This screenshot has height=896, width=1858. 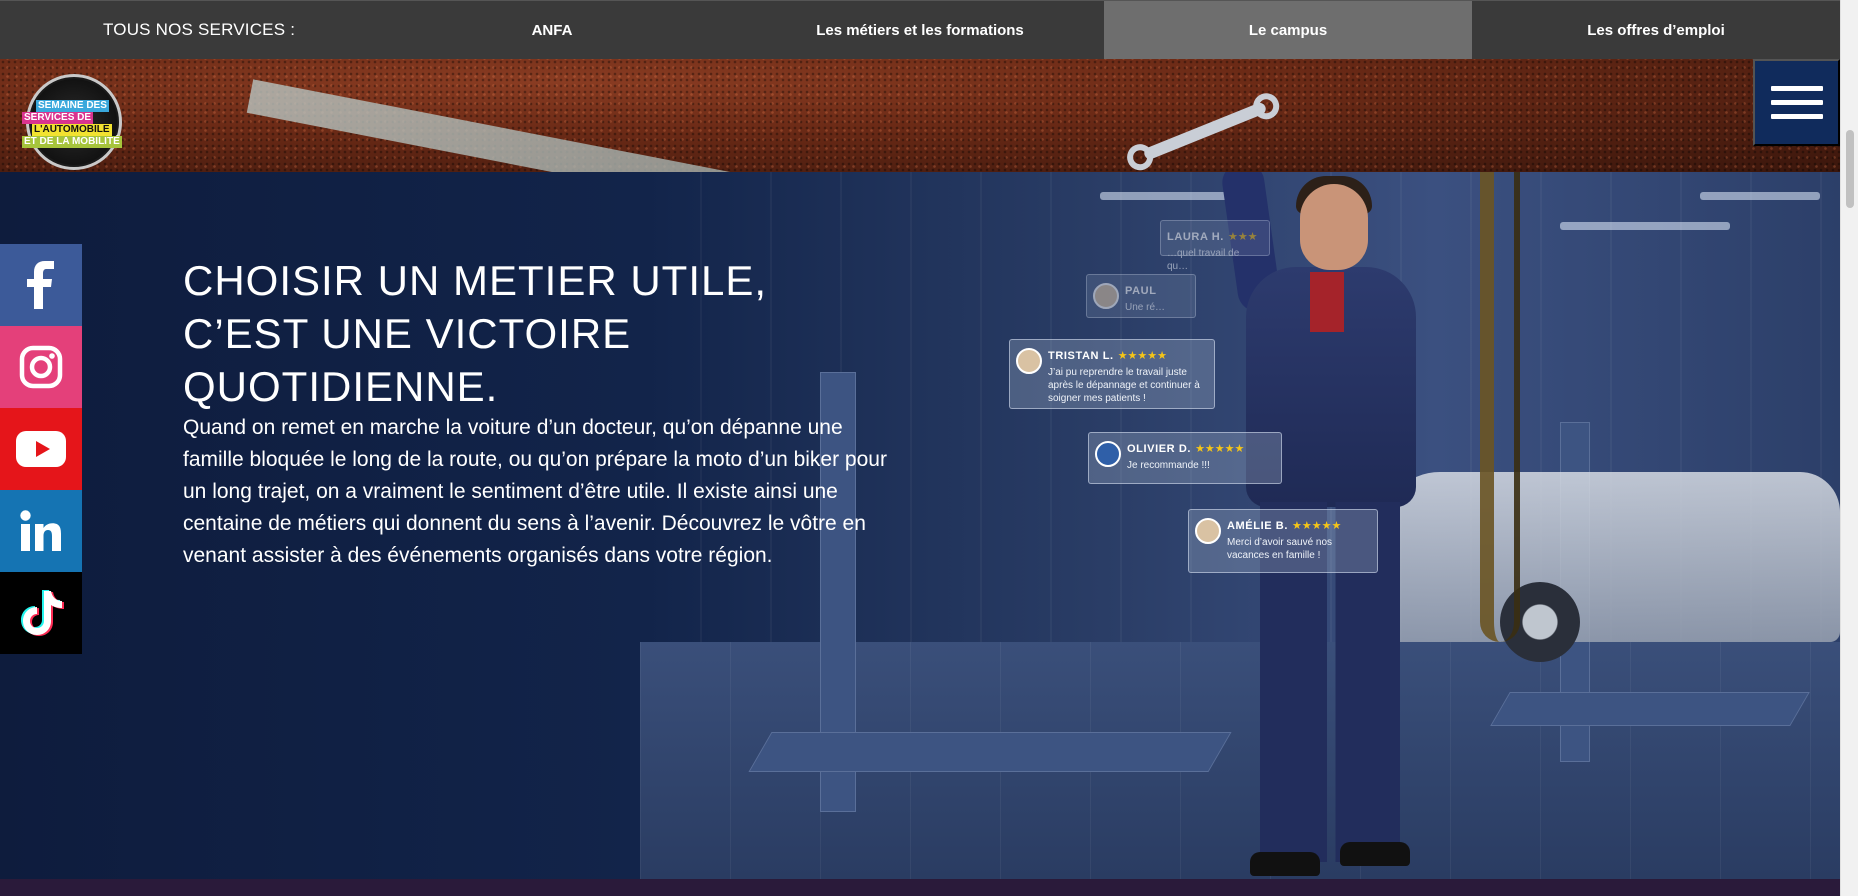 I want to click on exhaust-hose, so click(x=1500, y=407).